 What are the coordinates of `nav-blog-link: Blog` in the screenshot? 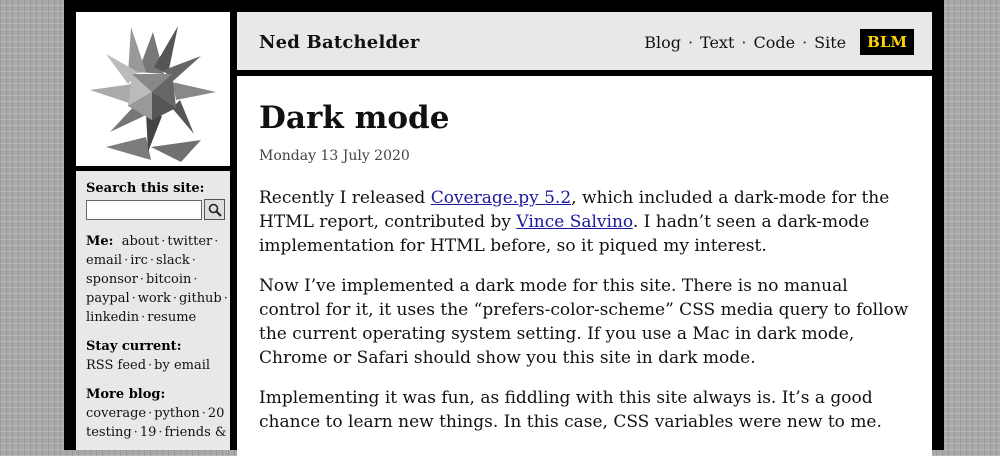 It's located at (662, 42).